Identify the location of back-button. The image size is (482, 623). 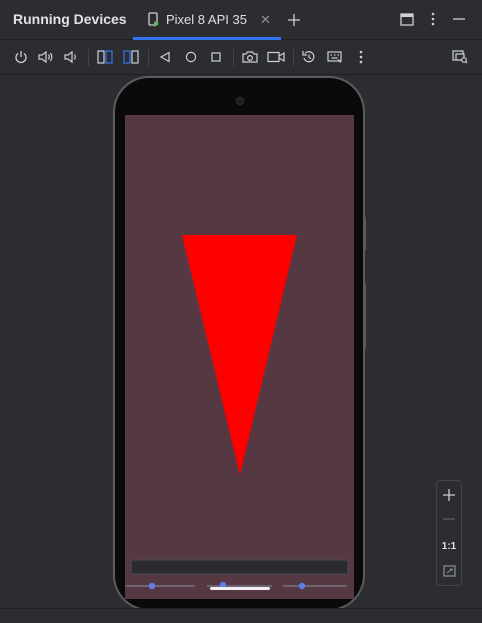
(165, 57).